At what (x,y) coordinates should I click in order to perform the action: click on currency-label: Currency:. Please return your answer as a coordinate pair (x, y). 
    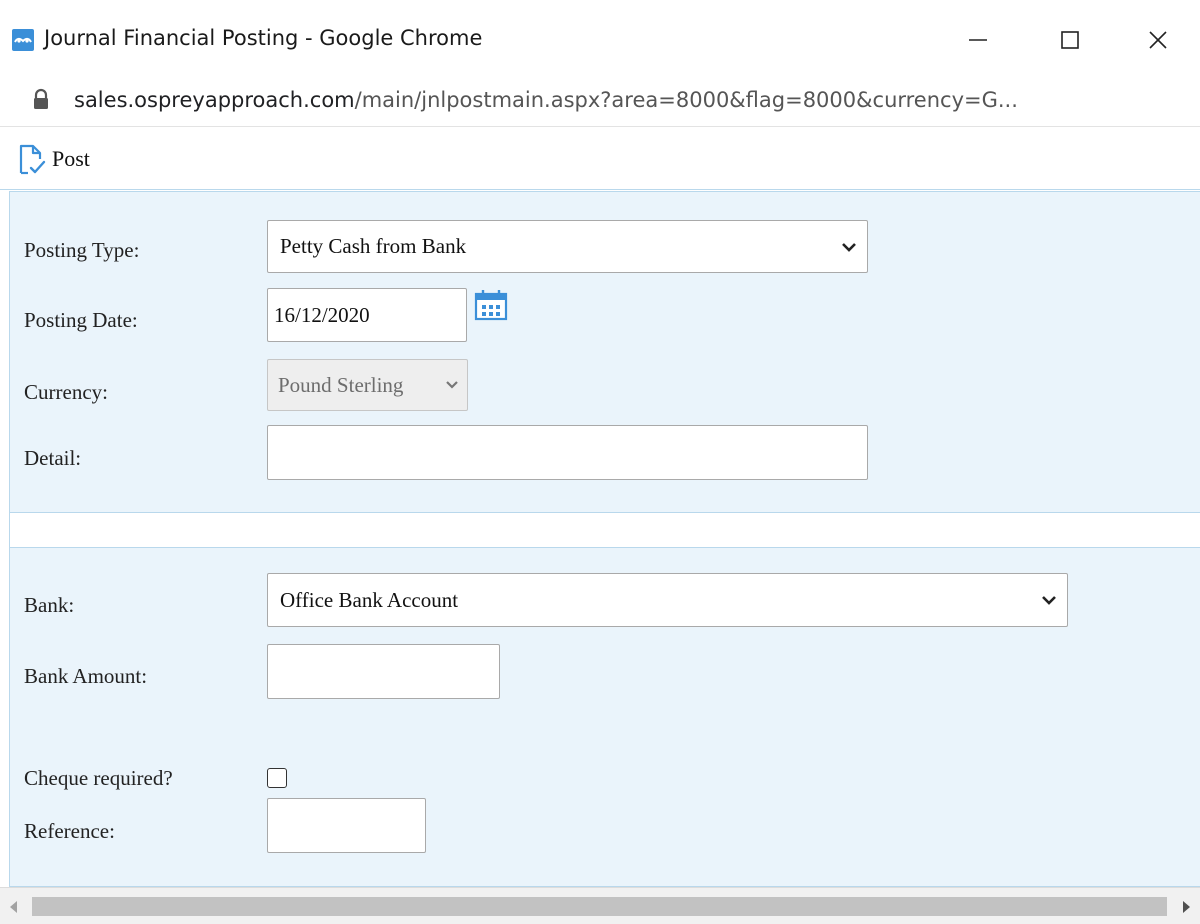
    Looking at the image, I should click on (66, 392).